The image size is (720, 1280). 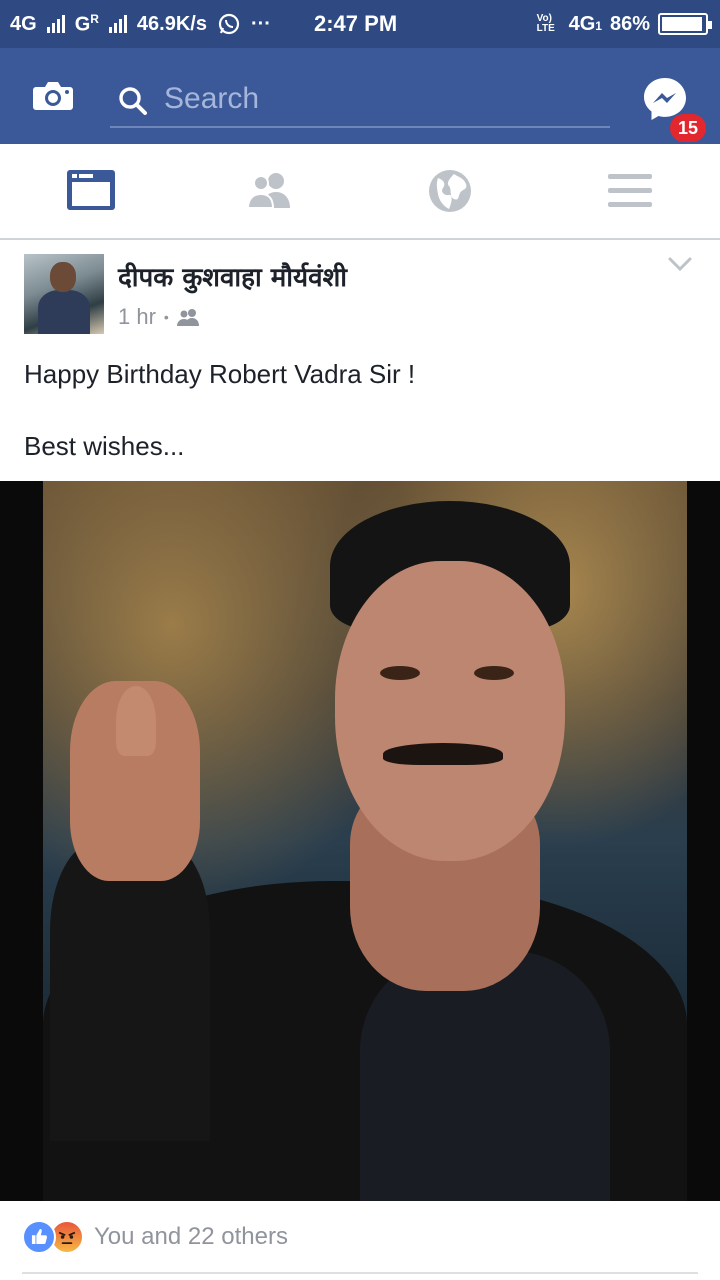 What do you see at coordinates (585, 23) in the screenshot?
I see `network-4g-right: 4G1` at bounding box center [585, 23].